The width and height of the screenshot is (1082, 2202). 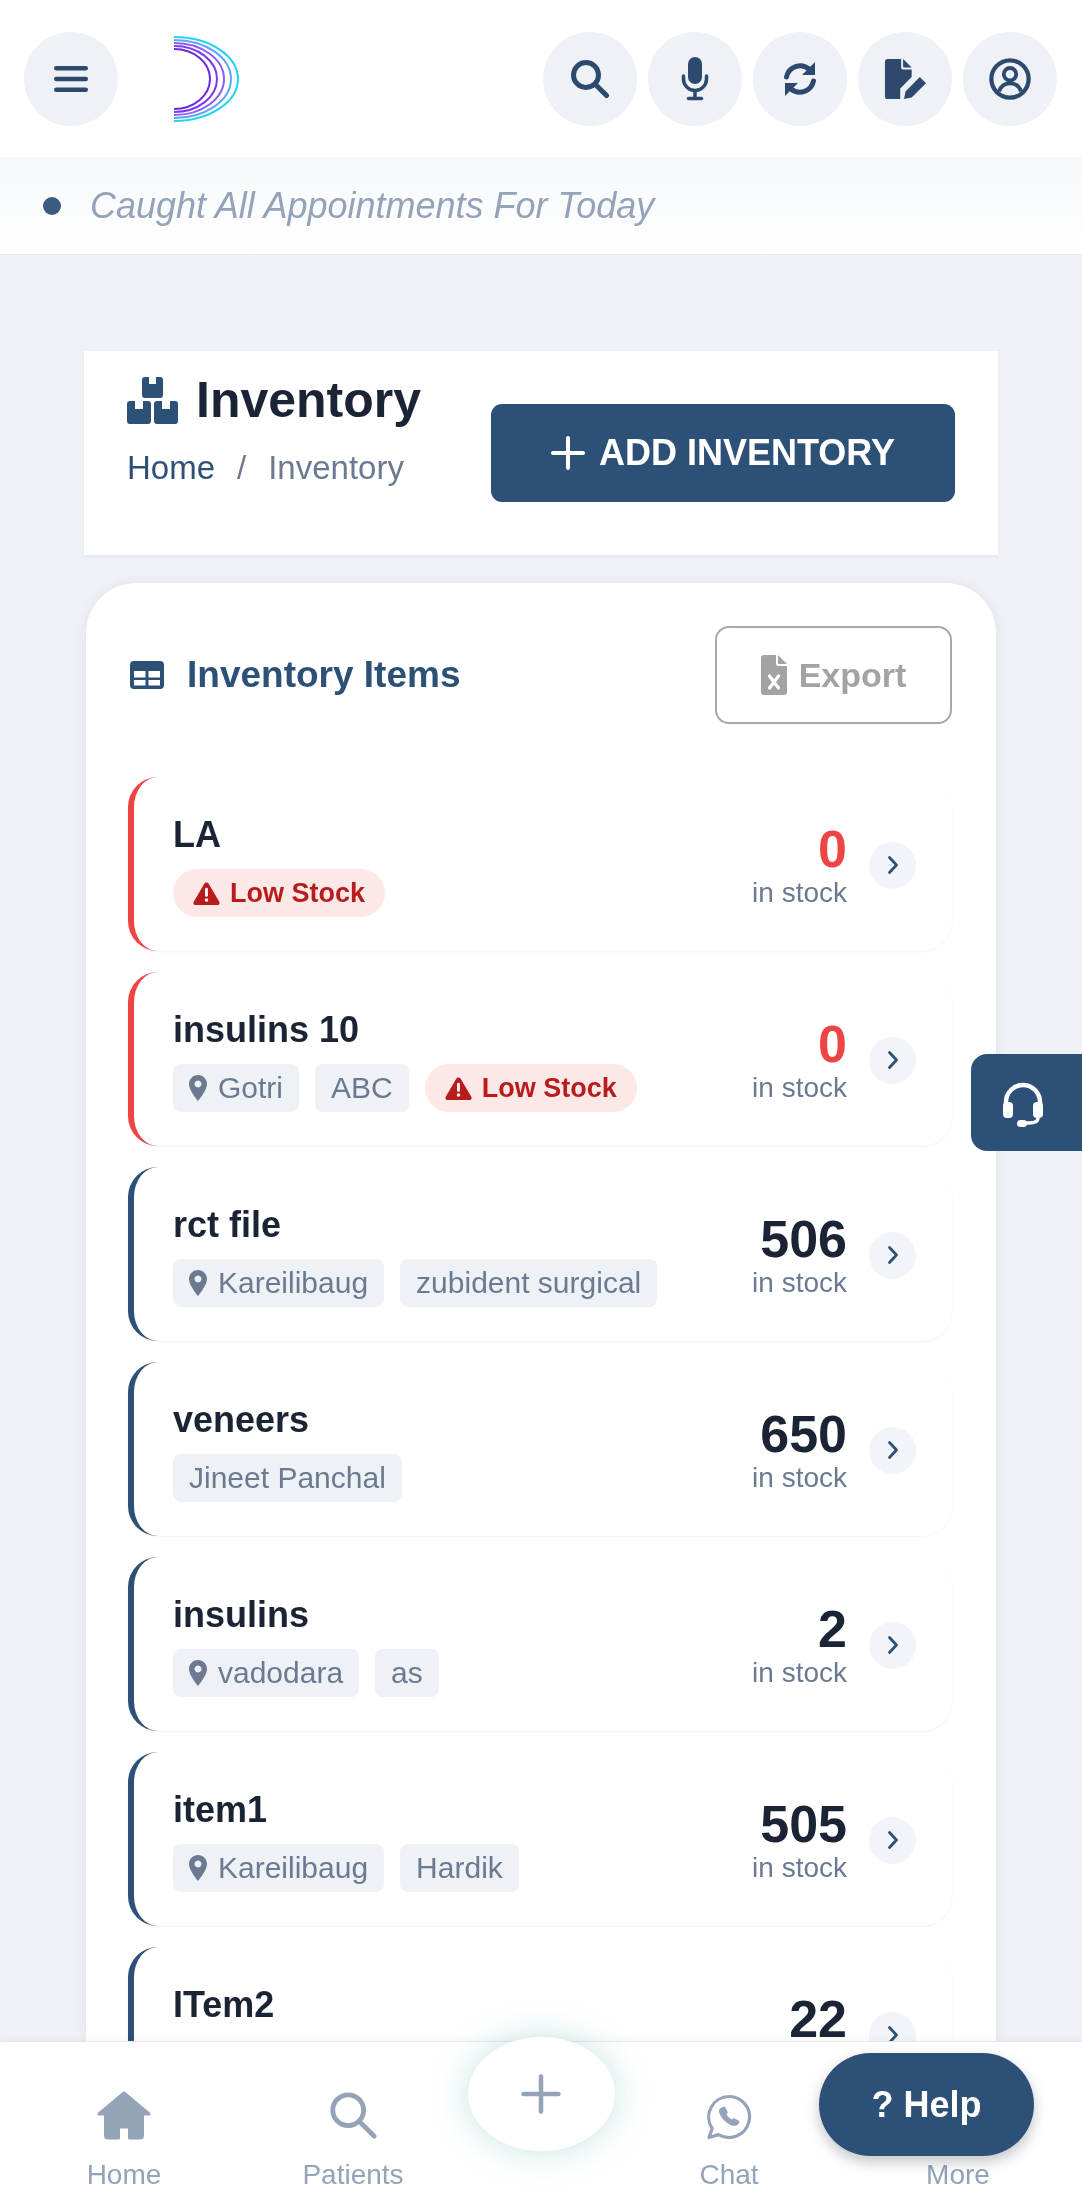 I want to click on user-circle-icon, so click(x=1010, y=78).